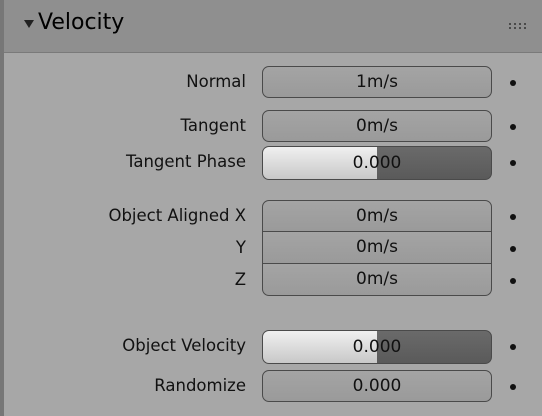 Image resolution: width=542 pixels, height=416 pixels. I want to click on object-aligned-x-field: 0m/s, so click(377, 216).